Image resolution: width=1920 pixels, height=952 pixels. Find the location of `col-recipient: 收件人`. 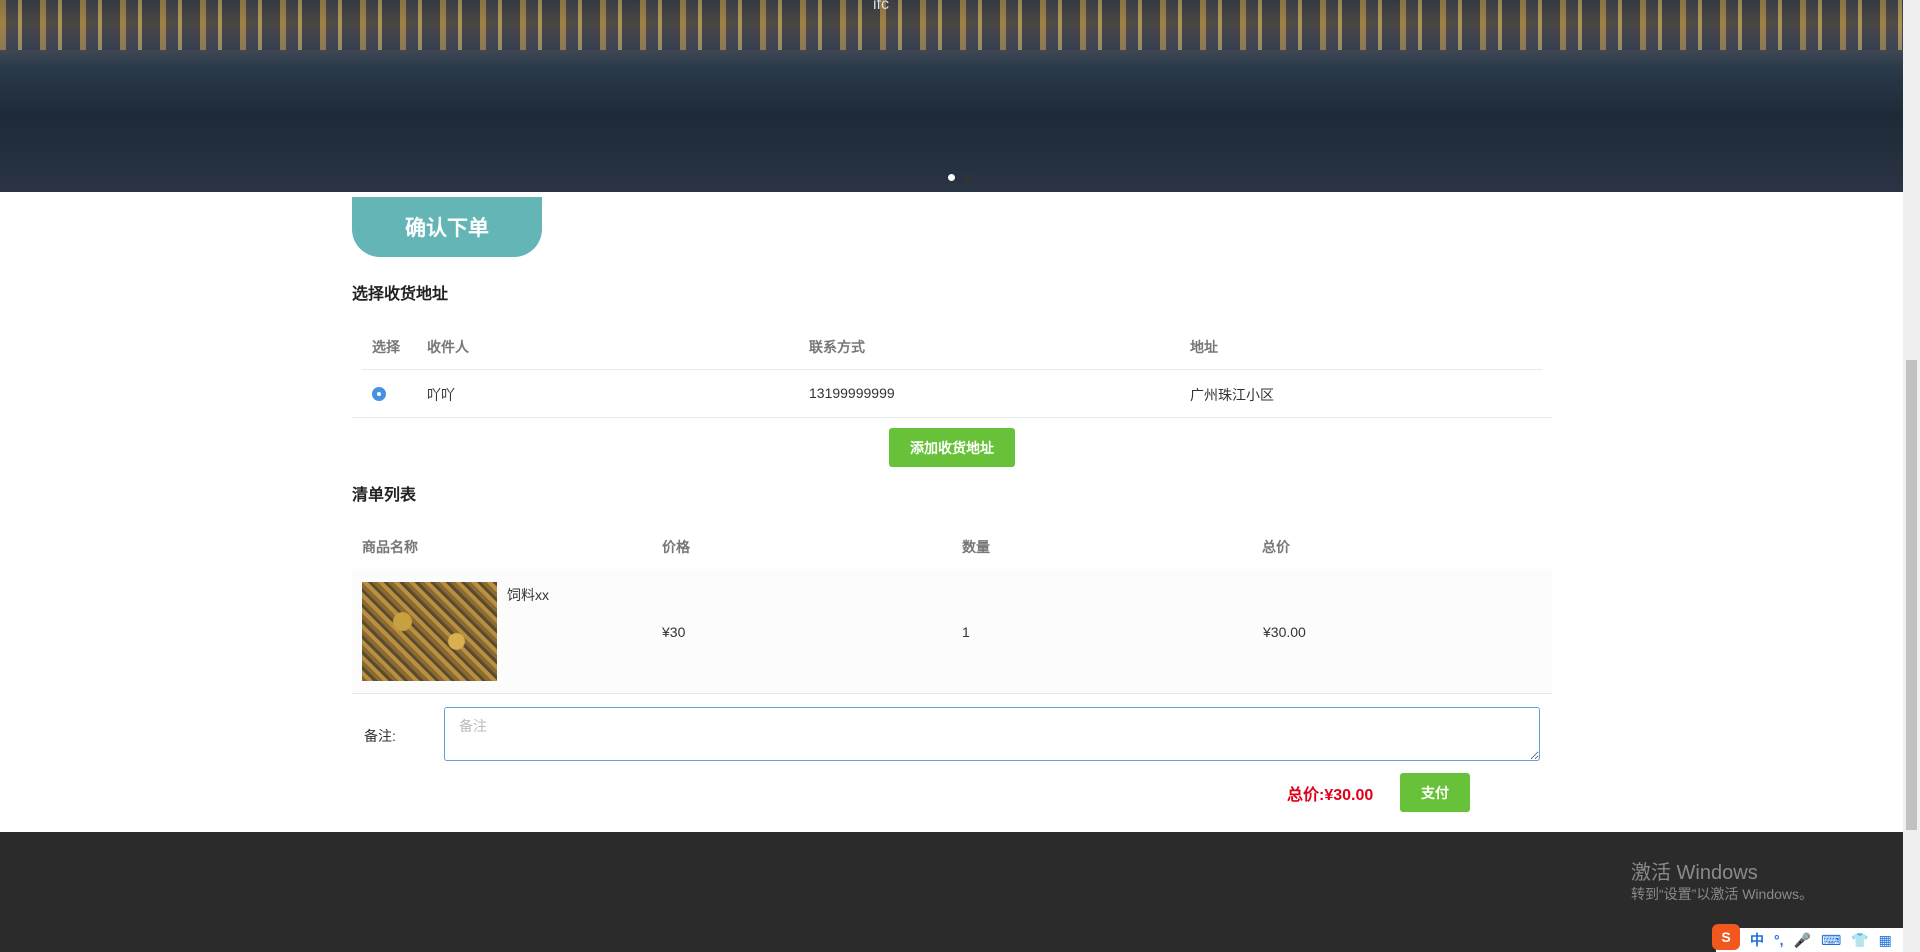

col-recipient: 收件人 is located at coordinates (448, 347).